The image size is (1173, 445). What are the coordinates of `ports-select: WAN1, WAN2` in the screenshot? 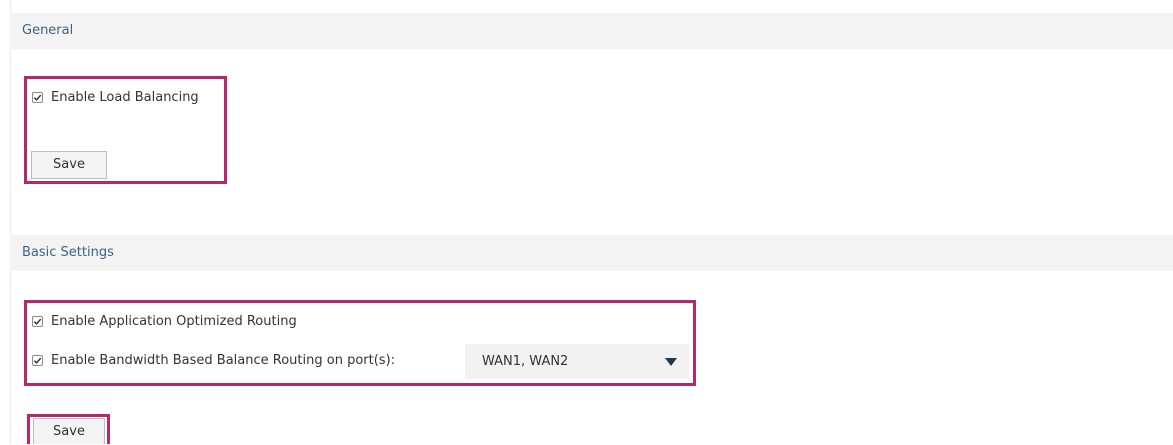 It's located at (577, 361).